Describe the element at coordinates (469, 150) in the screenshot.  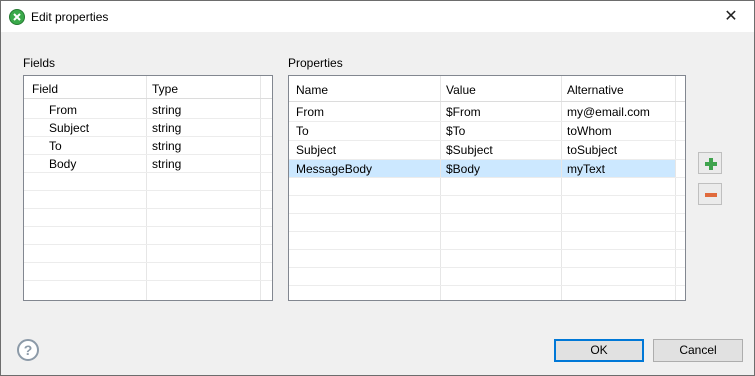
I see `properties-cell-value: $Subject` at that location.